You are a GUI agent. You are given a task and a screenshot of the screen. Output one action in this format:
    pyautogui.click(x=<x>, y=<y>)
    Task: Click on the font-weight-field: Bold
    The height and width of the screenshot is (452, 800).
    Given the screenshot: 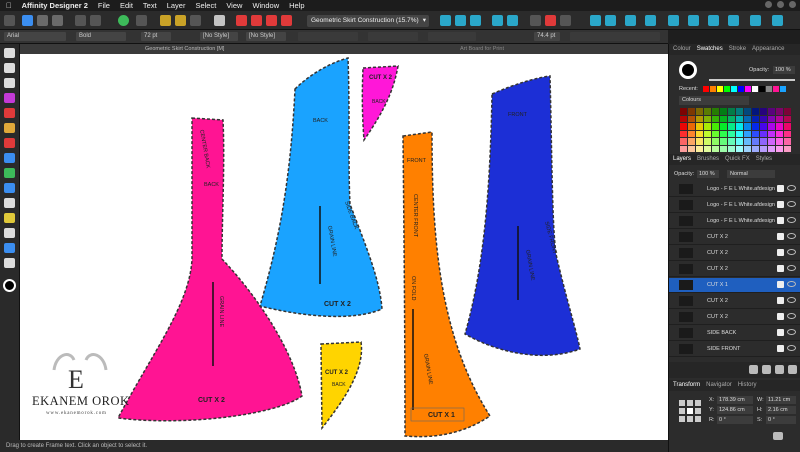 What is the action you would take?
    pyautogui.click(x=101, y=36)
    